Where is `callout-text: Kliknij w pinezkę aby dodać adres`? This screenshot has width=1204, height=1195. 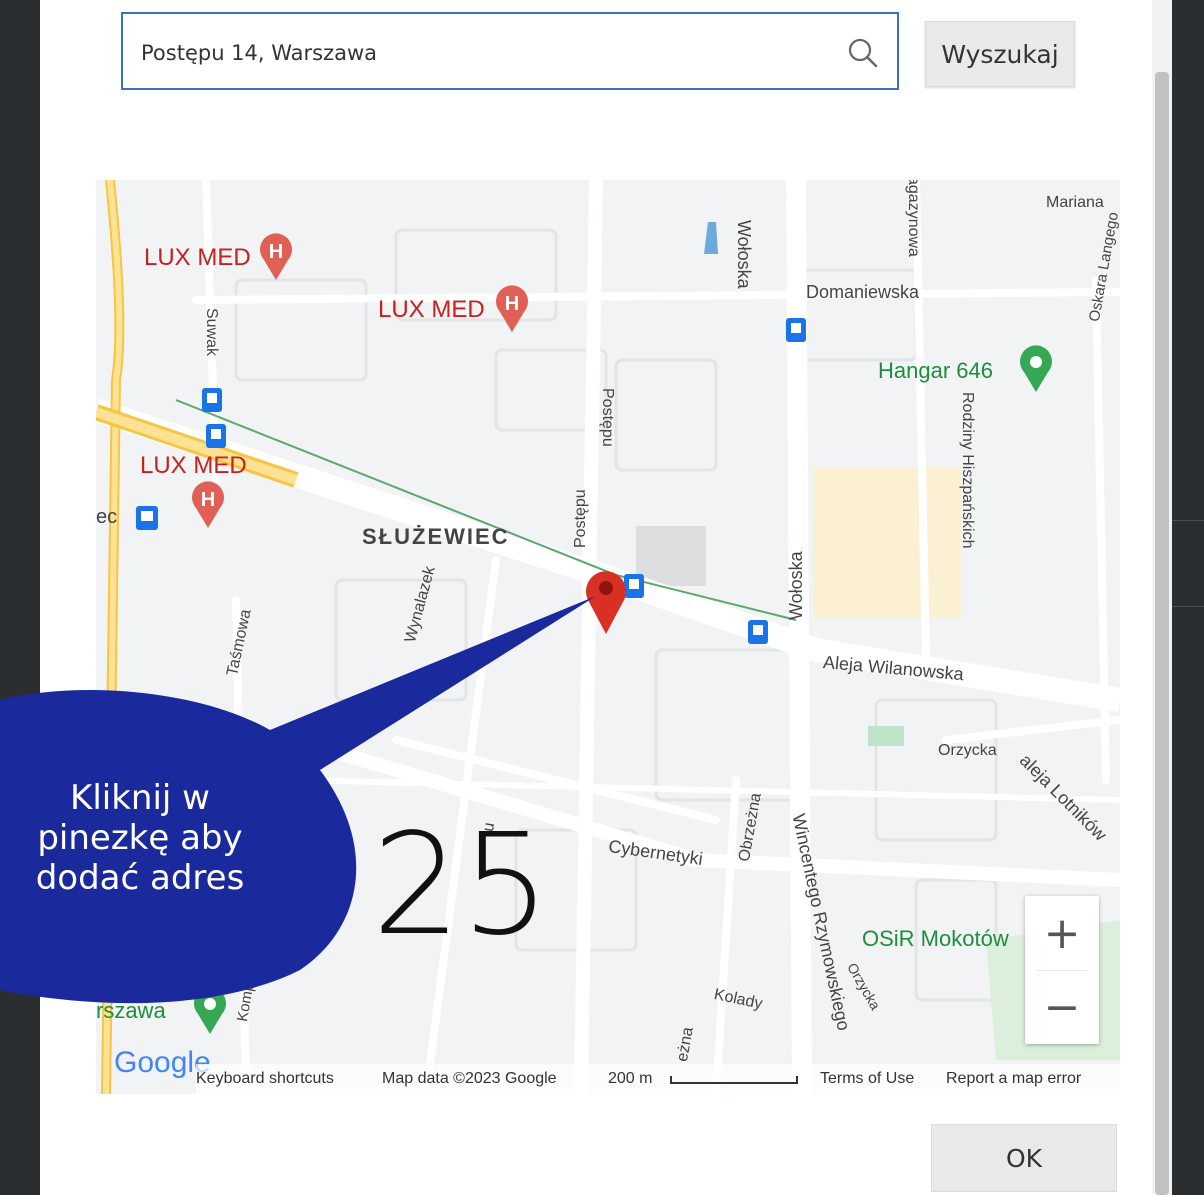
callout-text: Kliknij w pinezkę aby dodać adres is located at coordinates (145, 838).